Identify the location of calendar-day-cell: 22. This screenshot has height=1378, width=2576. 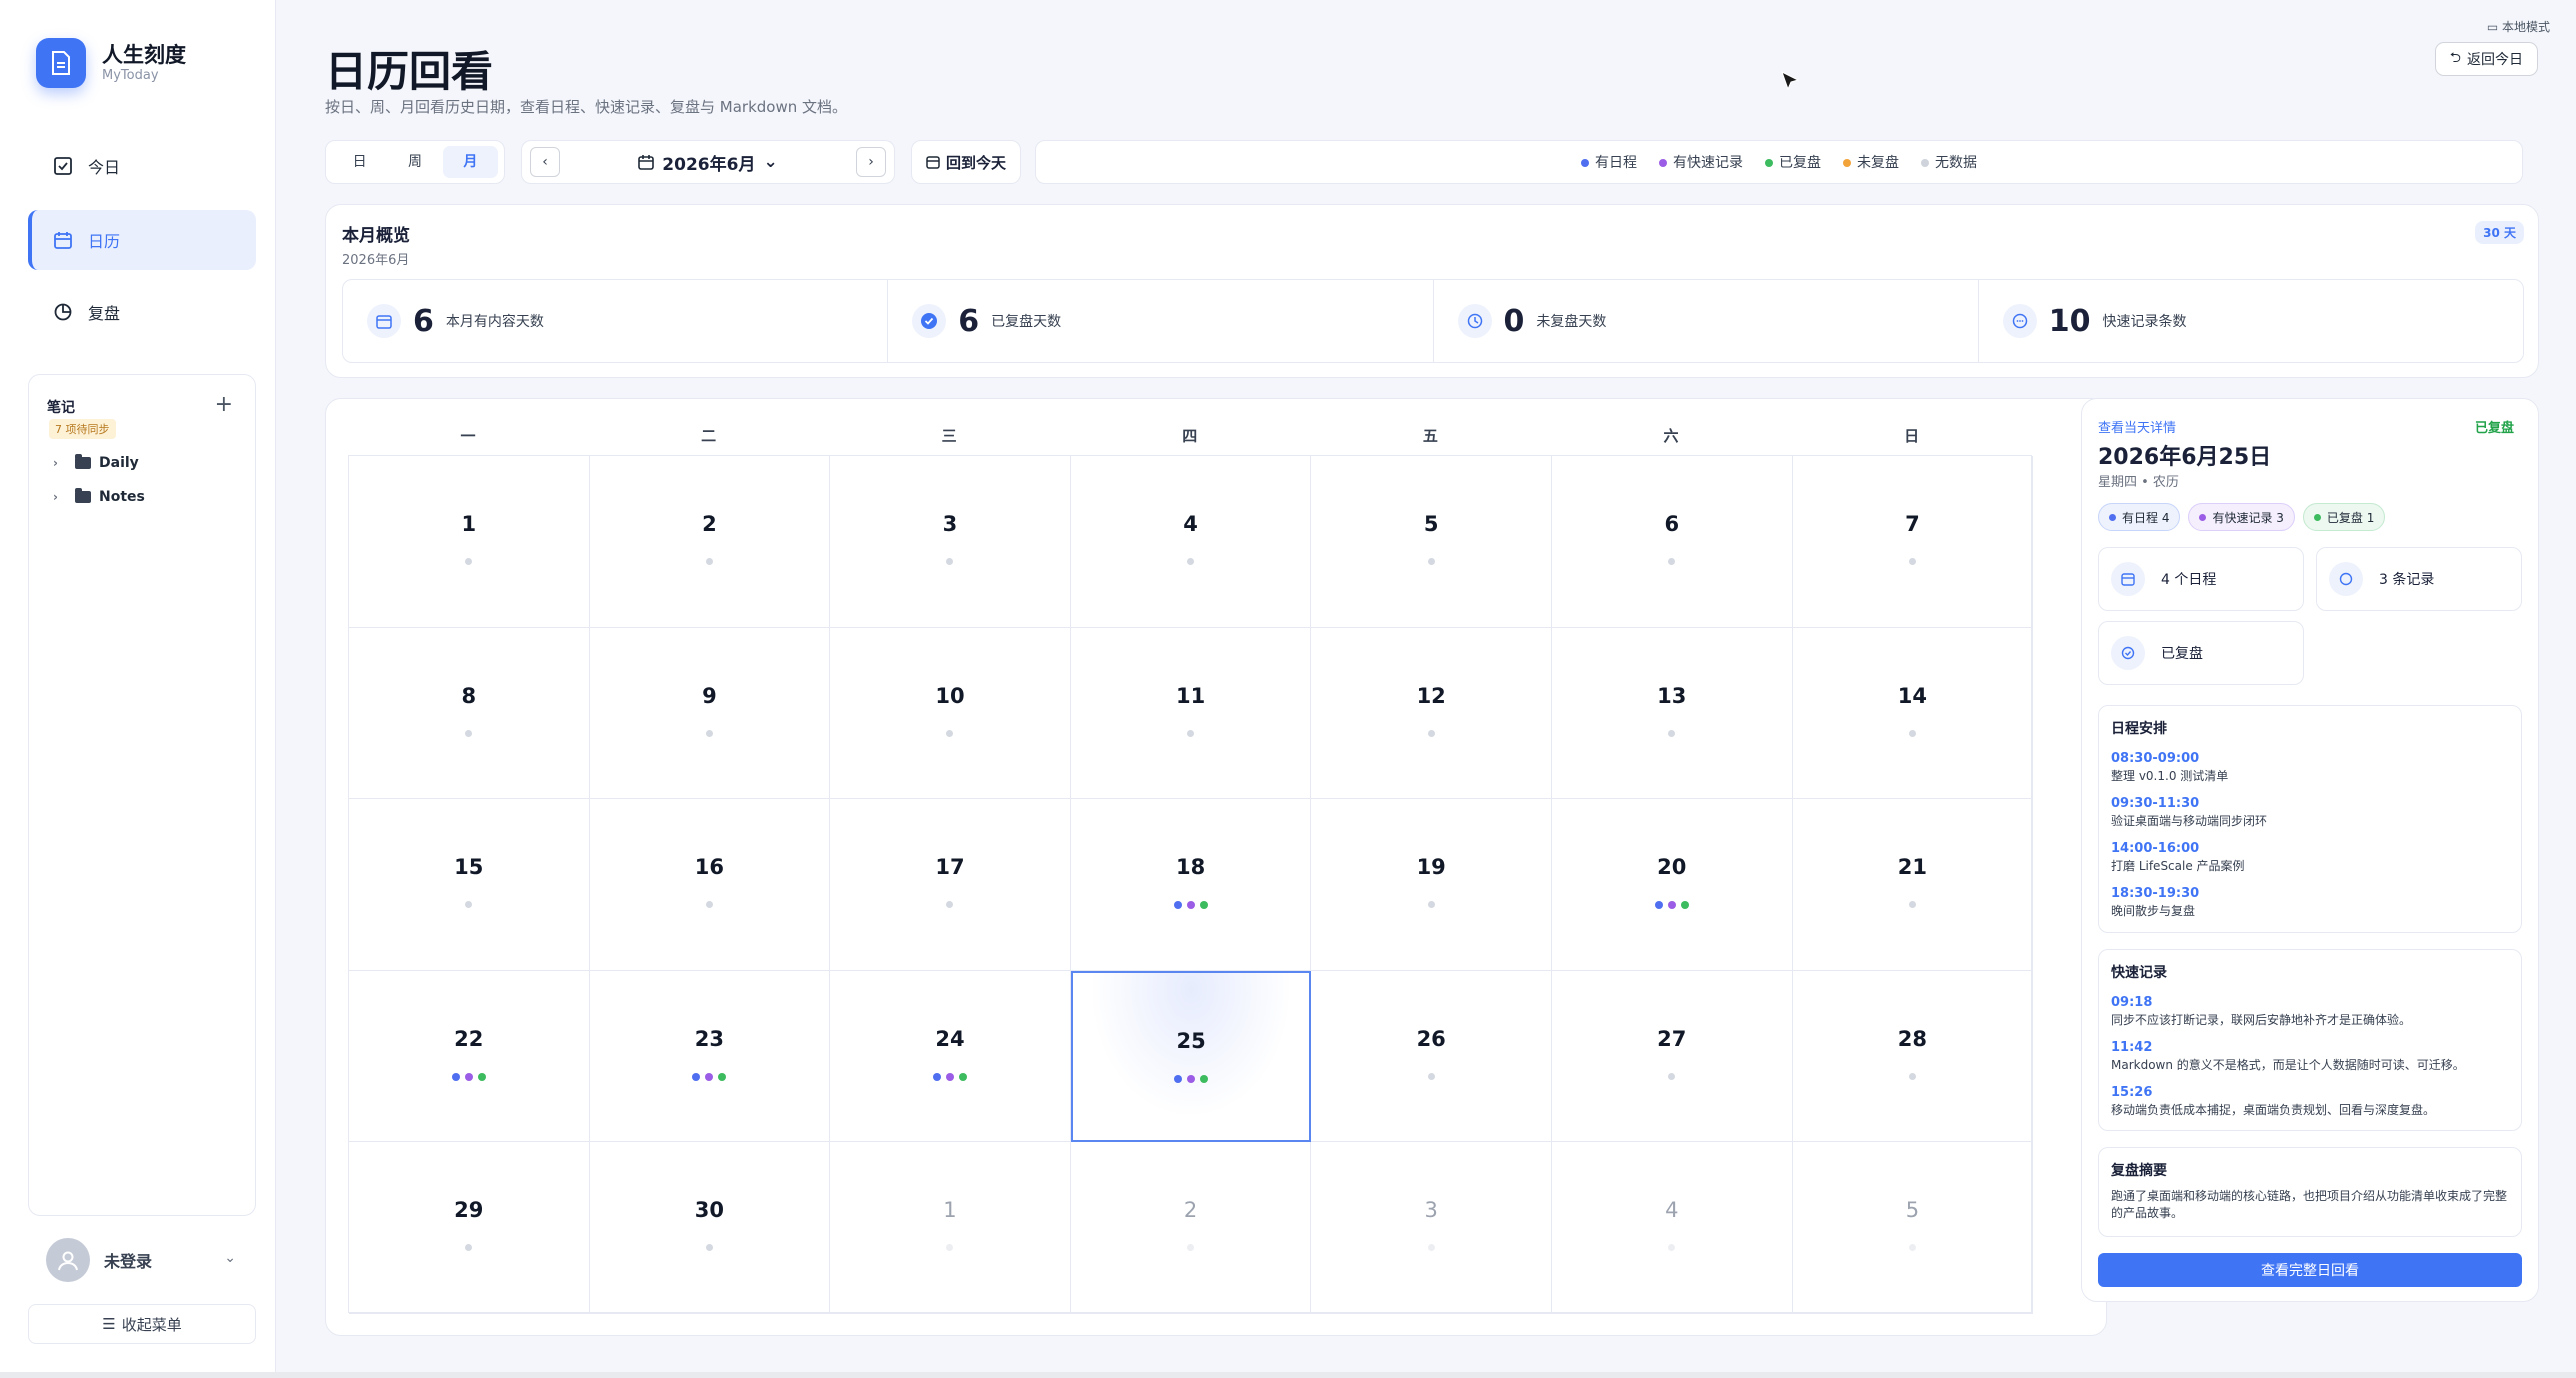
(469, 1056).